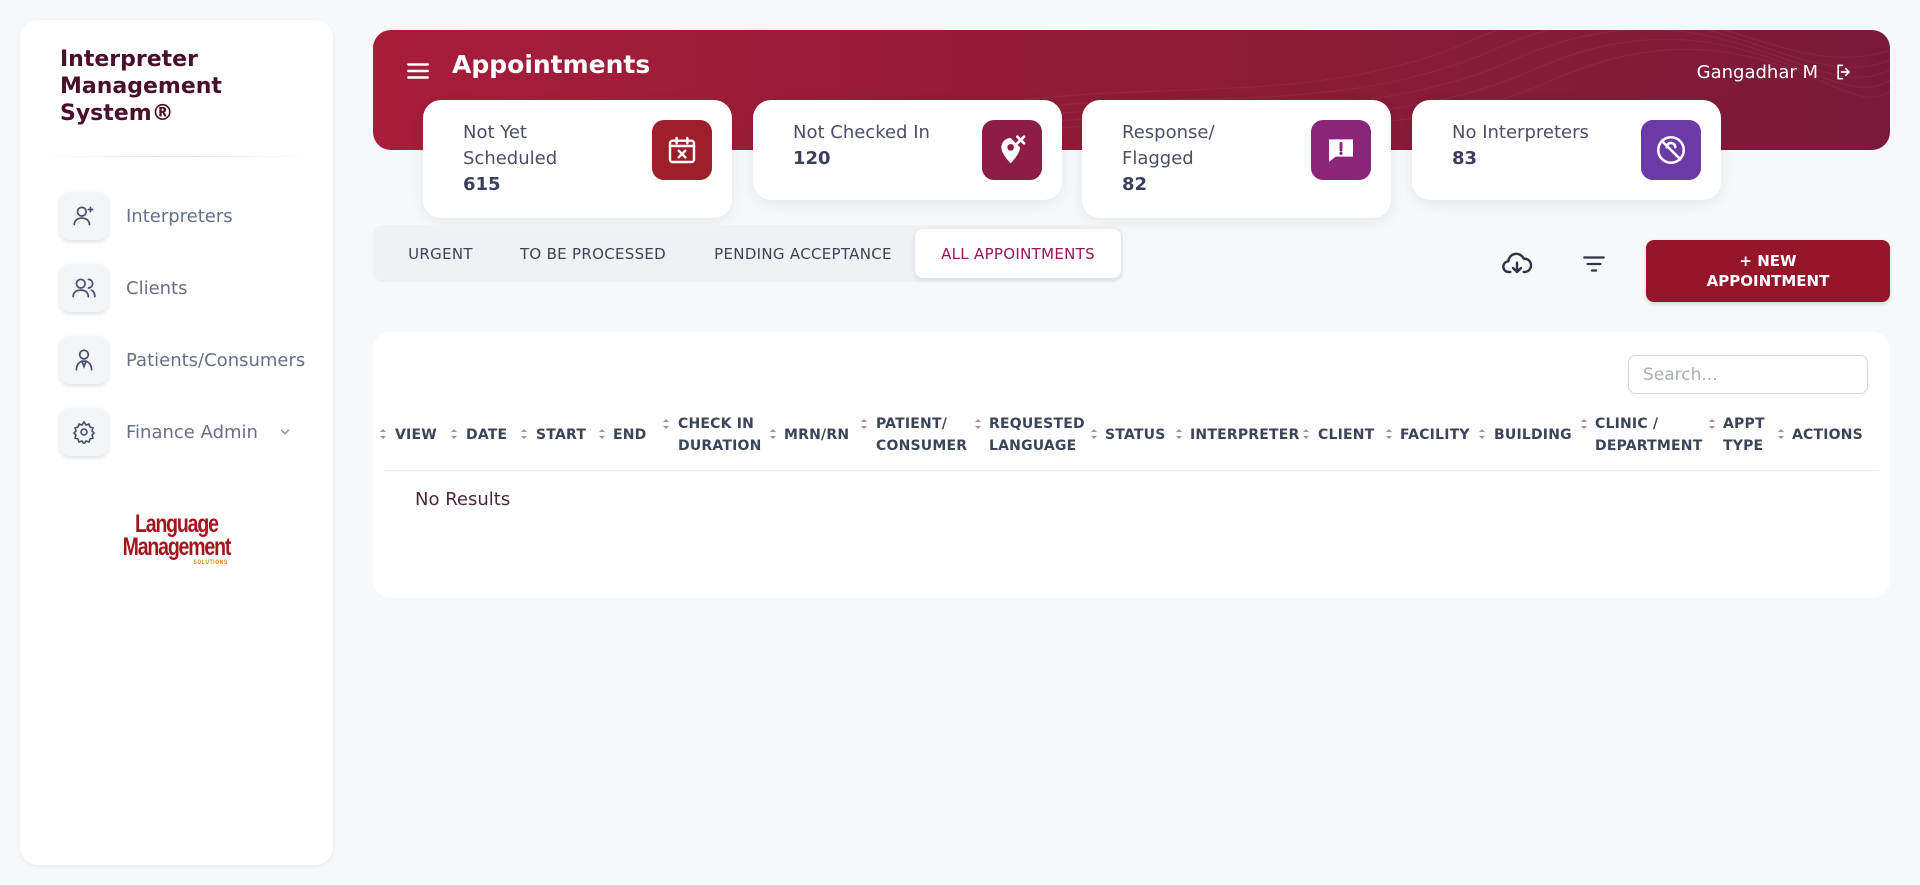 Image resolution: width=1920 pixels, height=885 pixels. I want to click on column-header-building: BUILDING, so click(1533, 435).